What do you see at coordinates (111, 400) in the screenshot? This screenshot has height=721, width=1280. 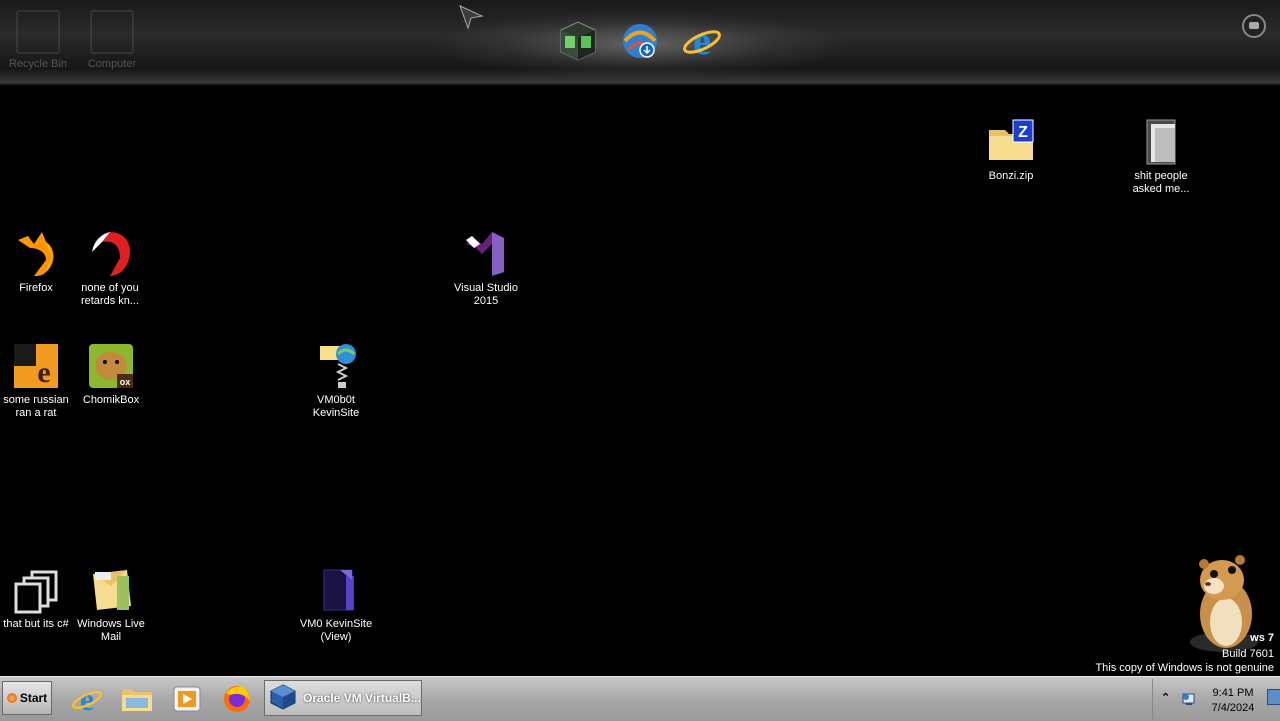 I see `desktop-icon-label: ChomikBox` at bounding box center [111, 400].